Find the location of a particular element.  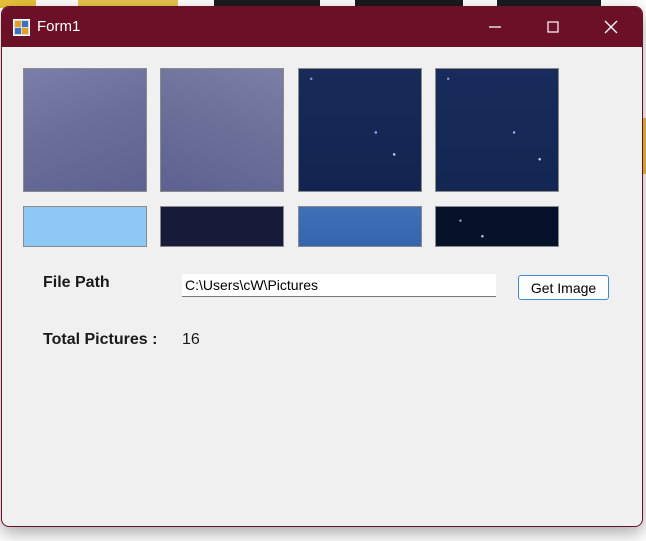

title-bar: Form1 is located at coordinates (322, 27).